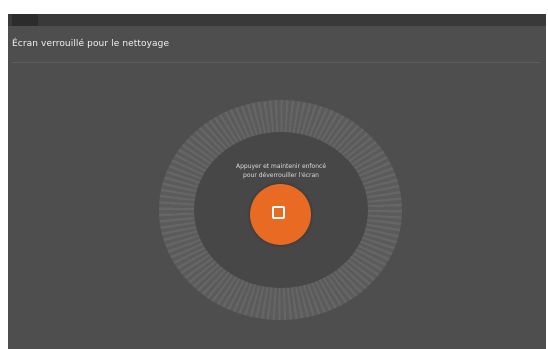 The height and width of the screenshot is (349, 548). I want to click on top-bar-tab, so click(25, 20).